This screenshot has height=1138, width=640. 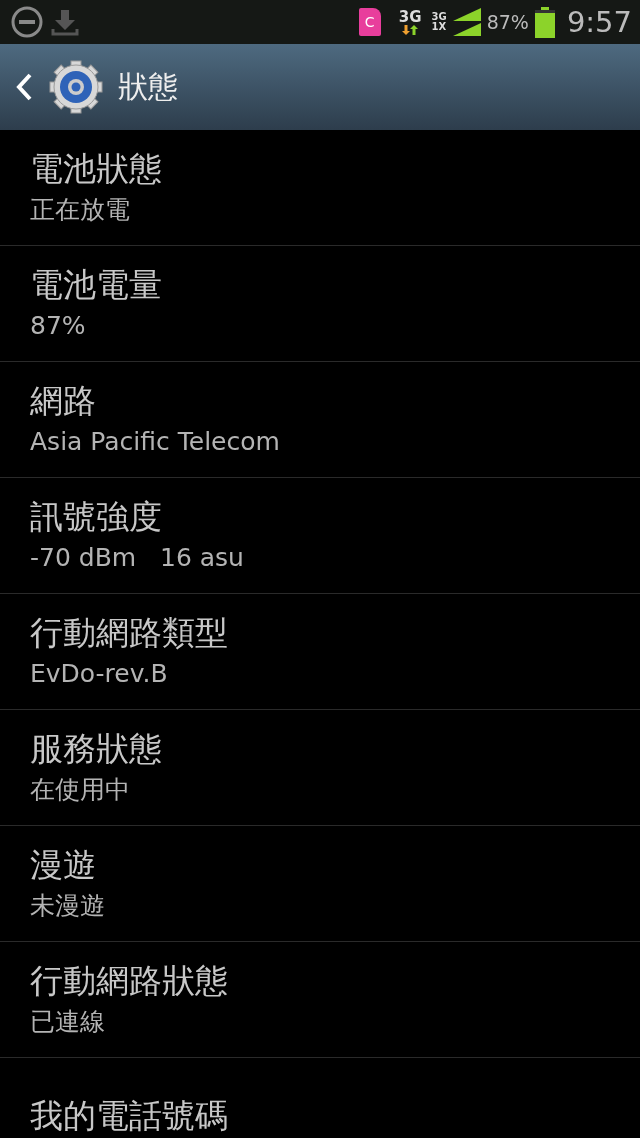 What do you see at coordinates (99, 674) in the screenshot?
I see `item-value: EvDo-rev.B` at bounding box center [99, 674].